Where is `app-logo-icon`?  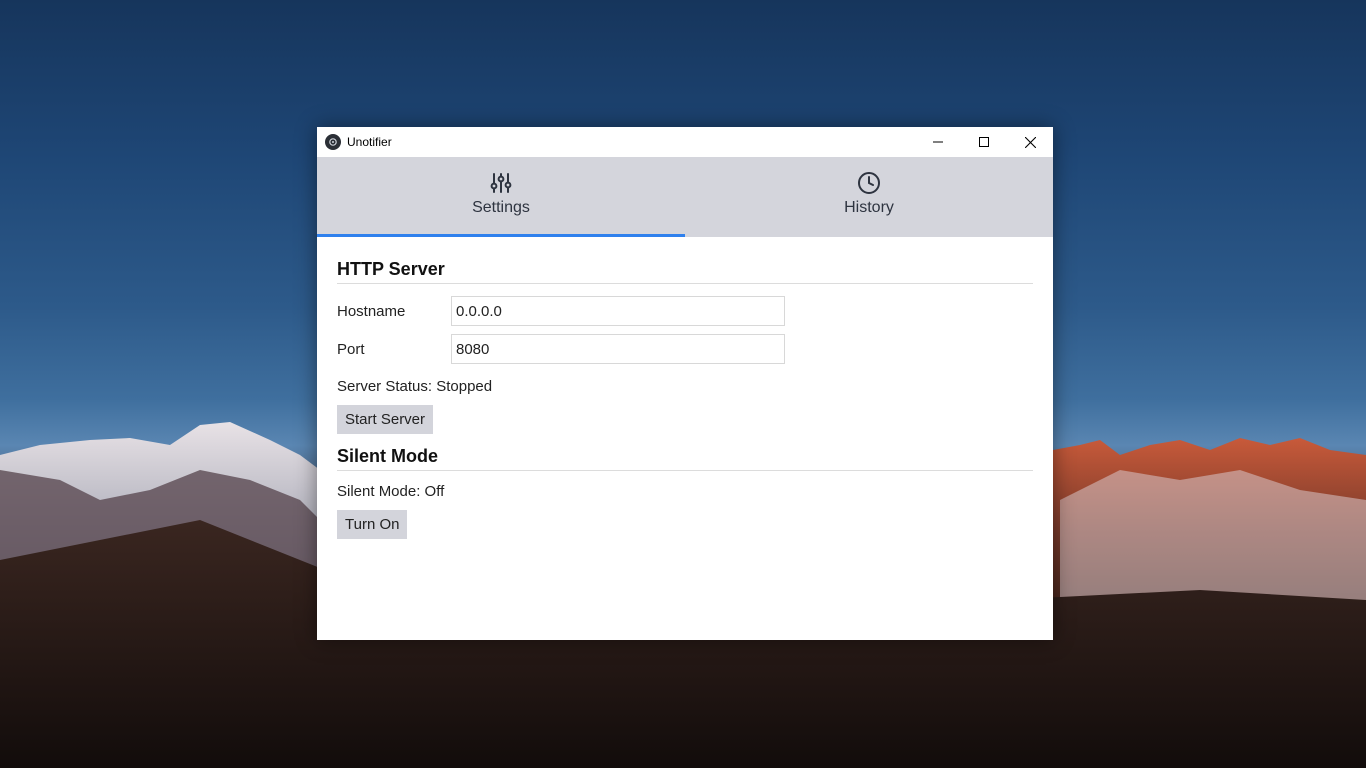 app-logo-icon is located at coordinates (333, 142).